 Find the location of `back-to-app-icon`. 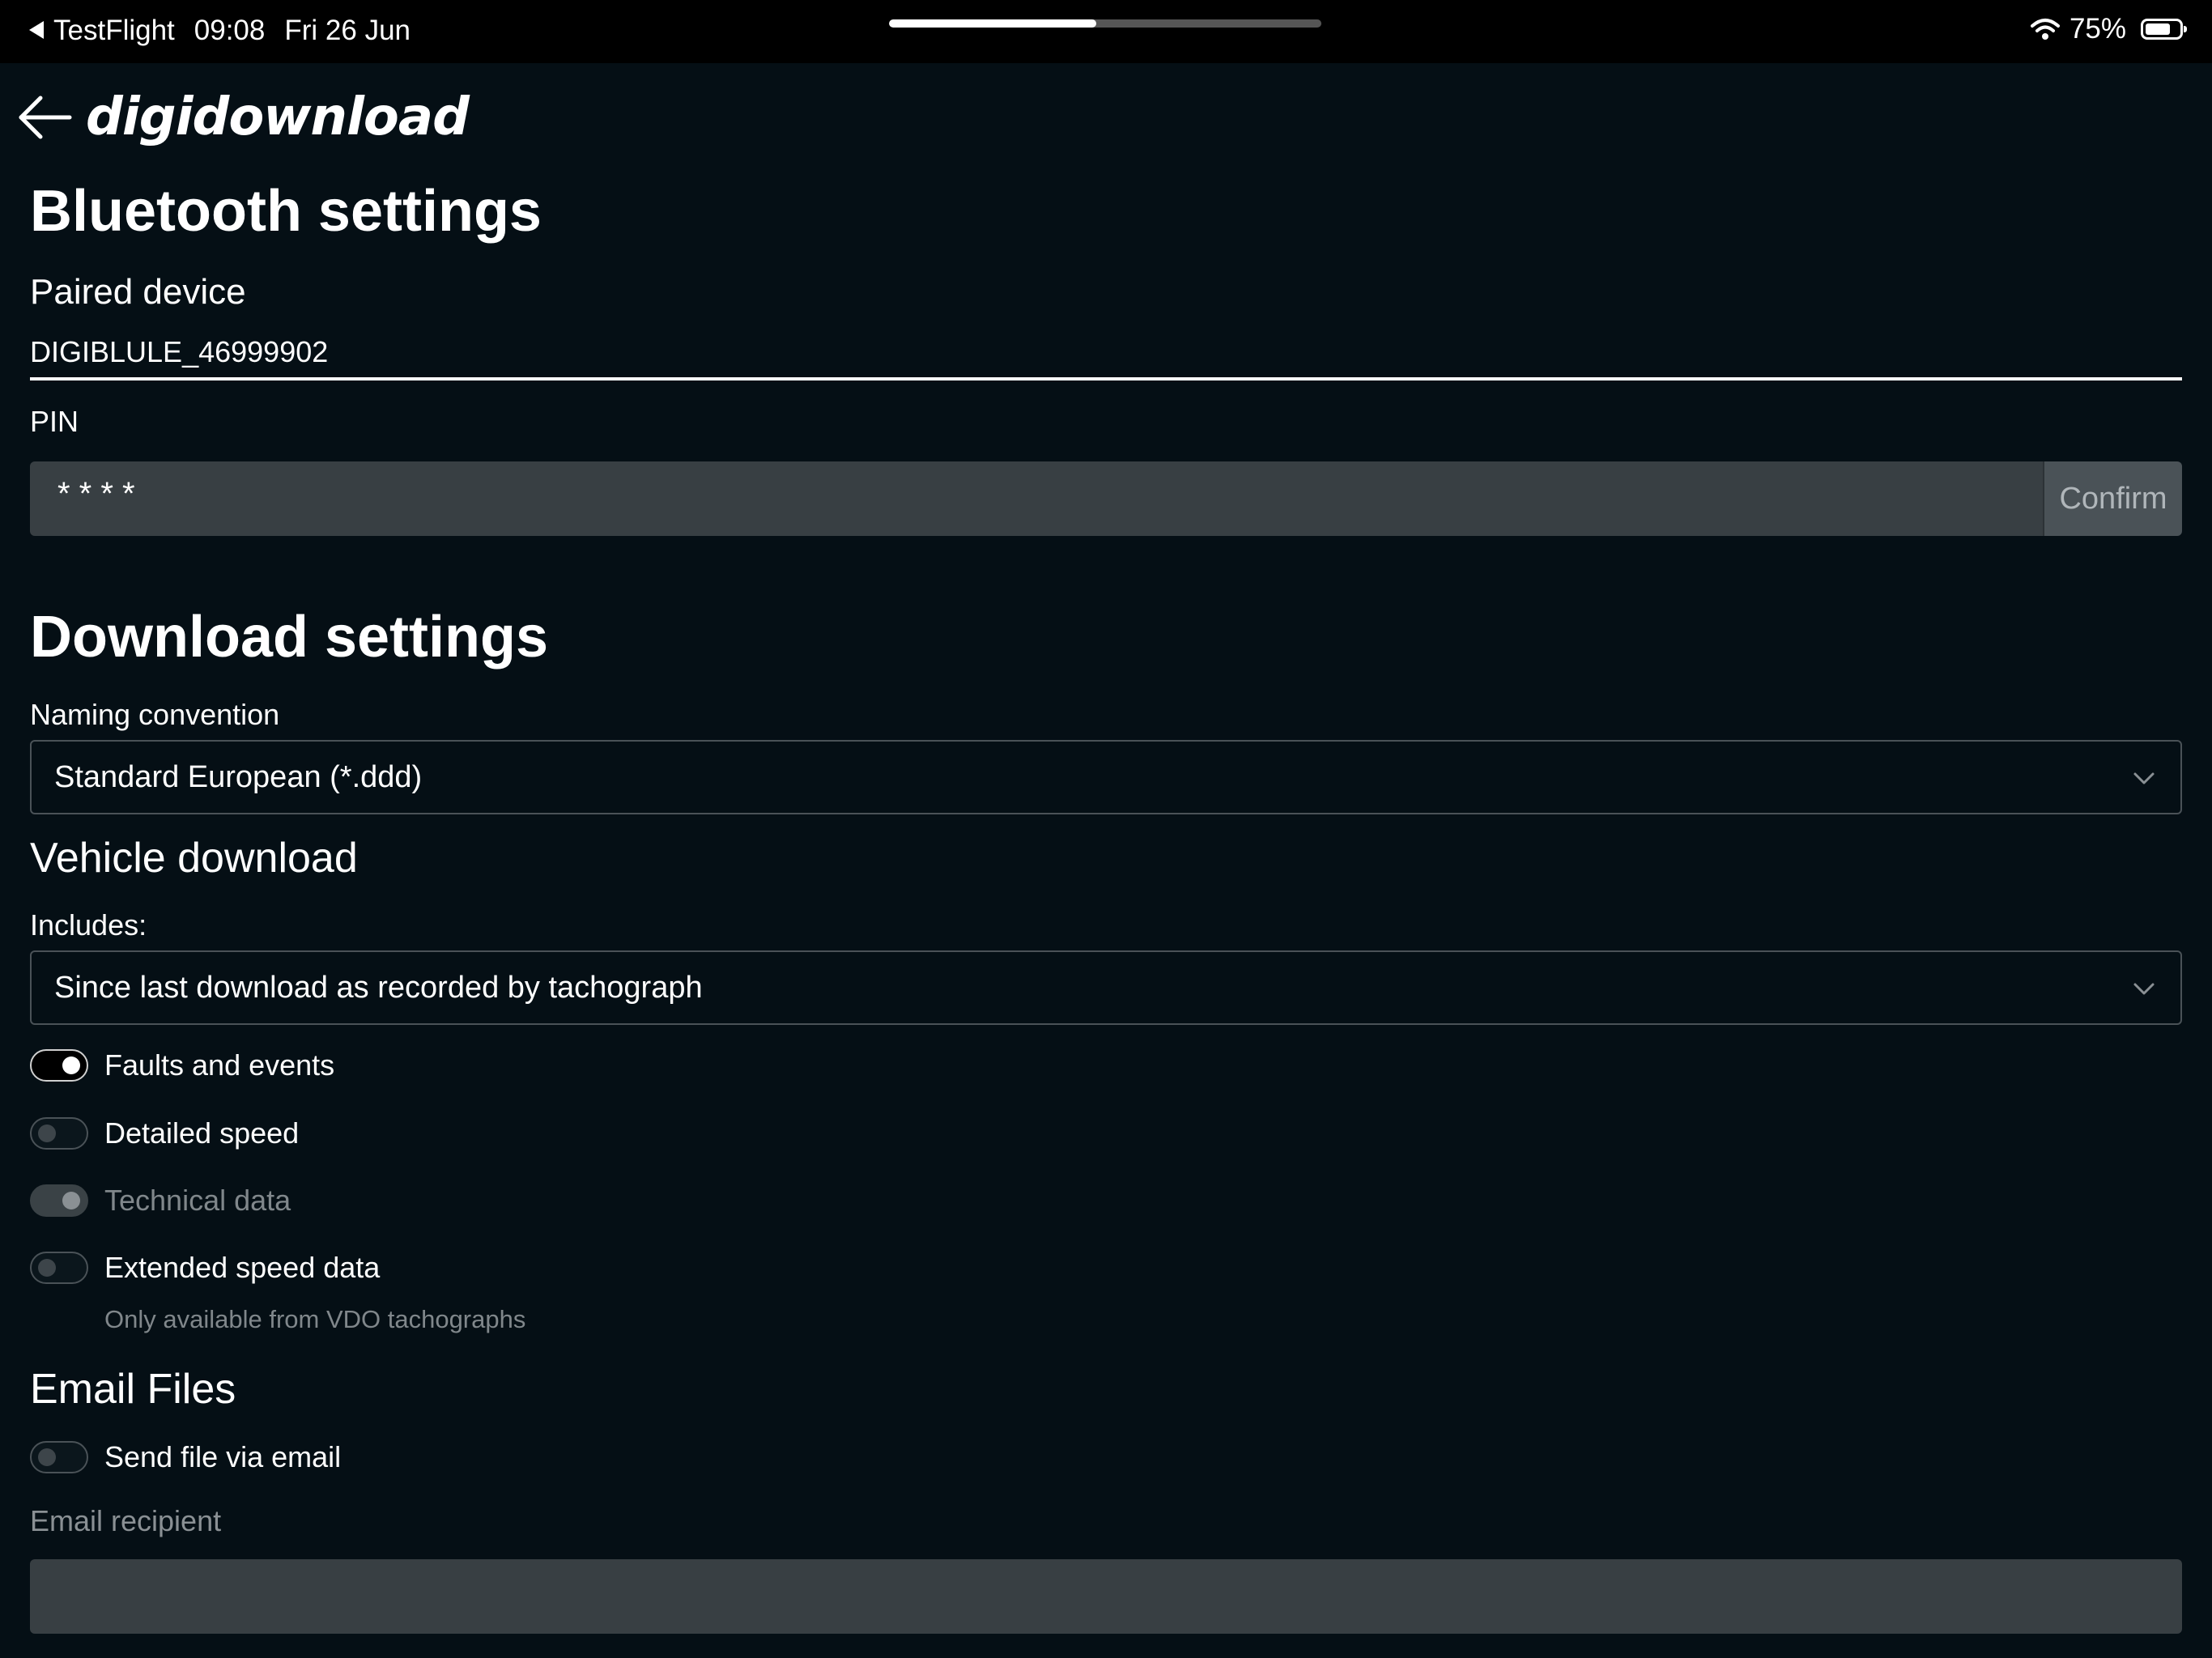

back-to-app-icon is located at coordinates (37, 30).